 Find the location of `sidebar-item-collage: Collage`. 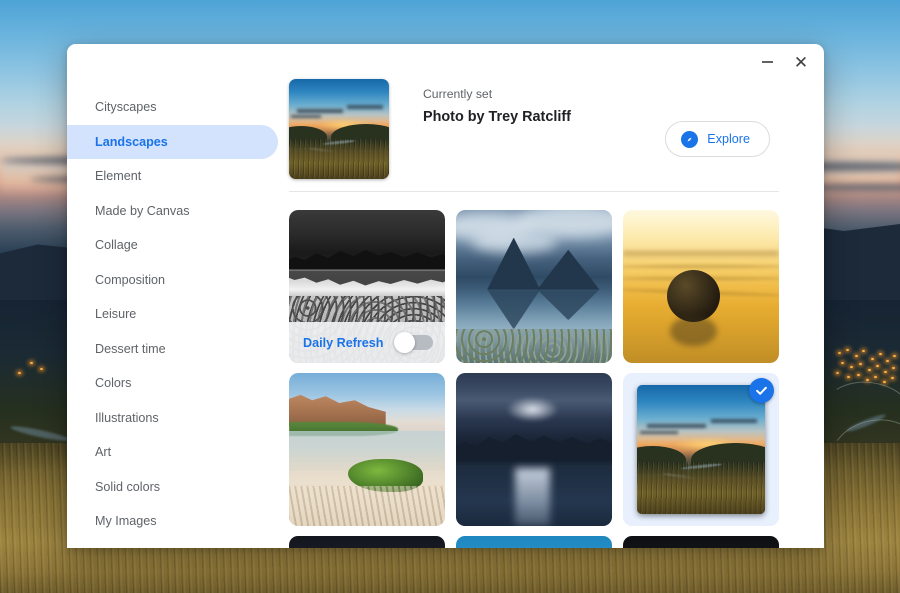

sidebar-item-collage: Collage is located at coordinates (172, 245).